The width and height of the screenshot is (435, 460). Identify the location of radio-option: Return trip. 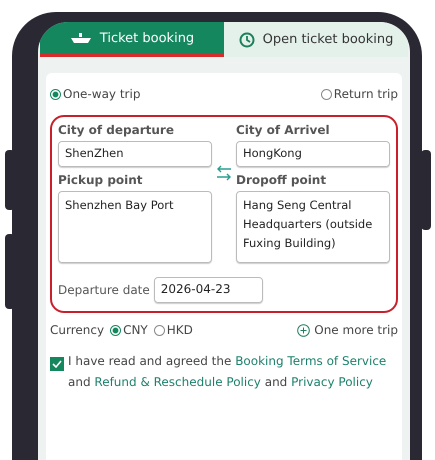
(359, 94).